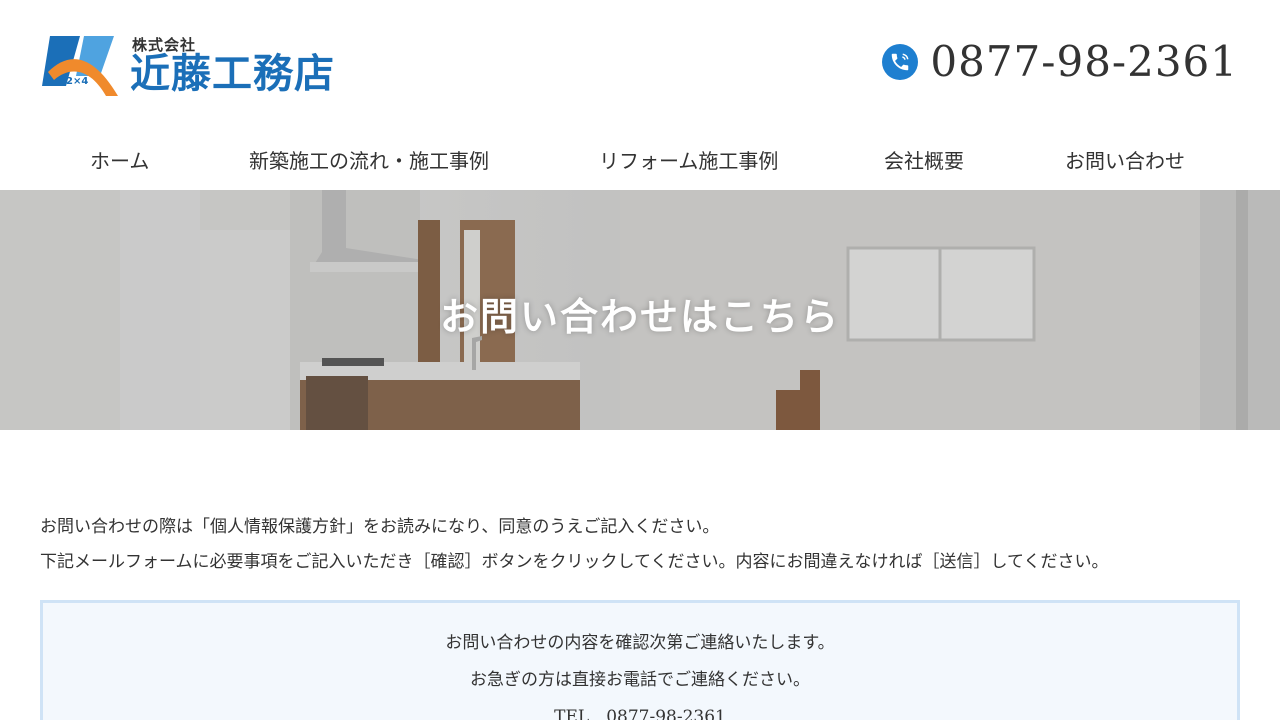 Image resolution: width=1280 pixels, height=720 pixels. I want to click on nav-item-new-construction: 新築施工の流れ・施工事例, so click(369, 159).